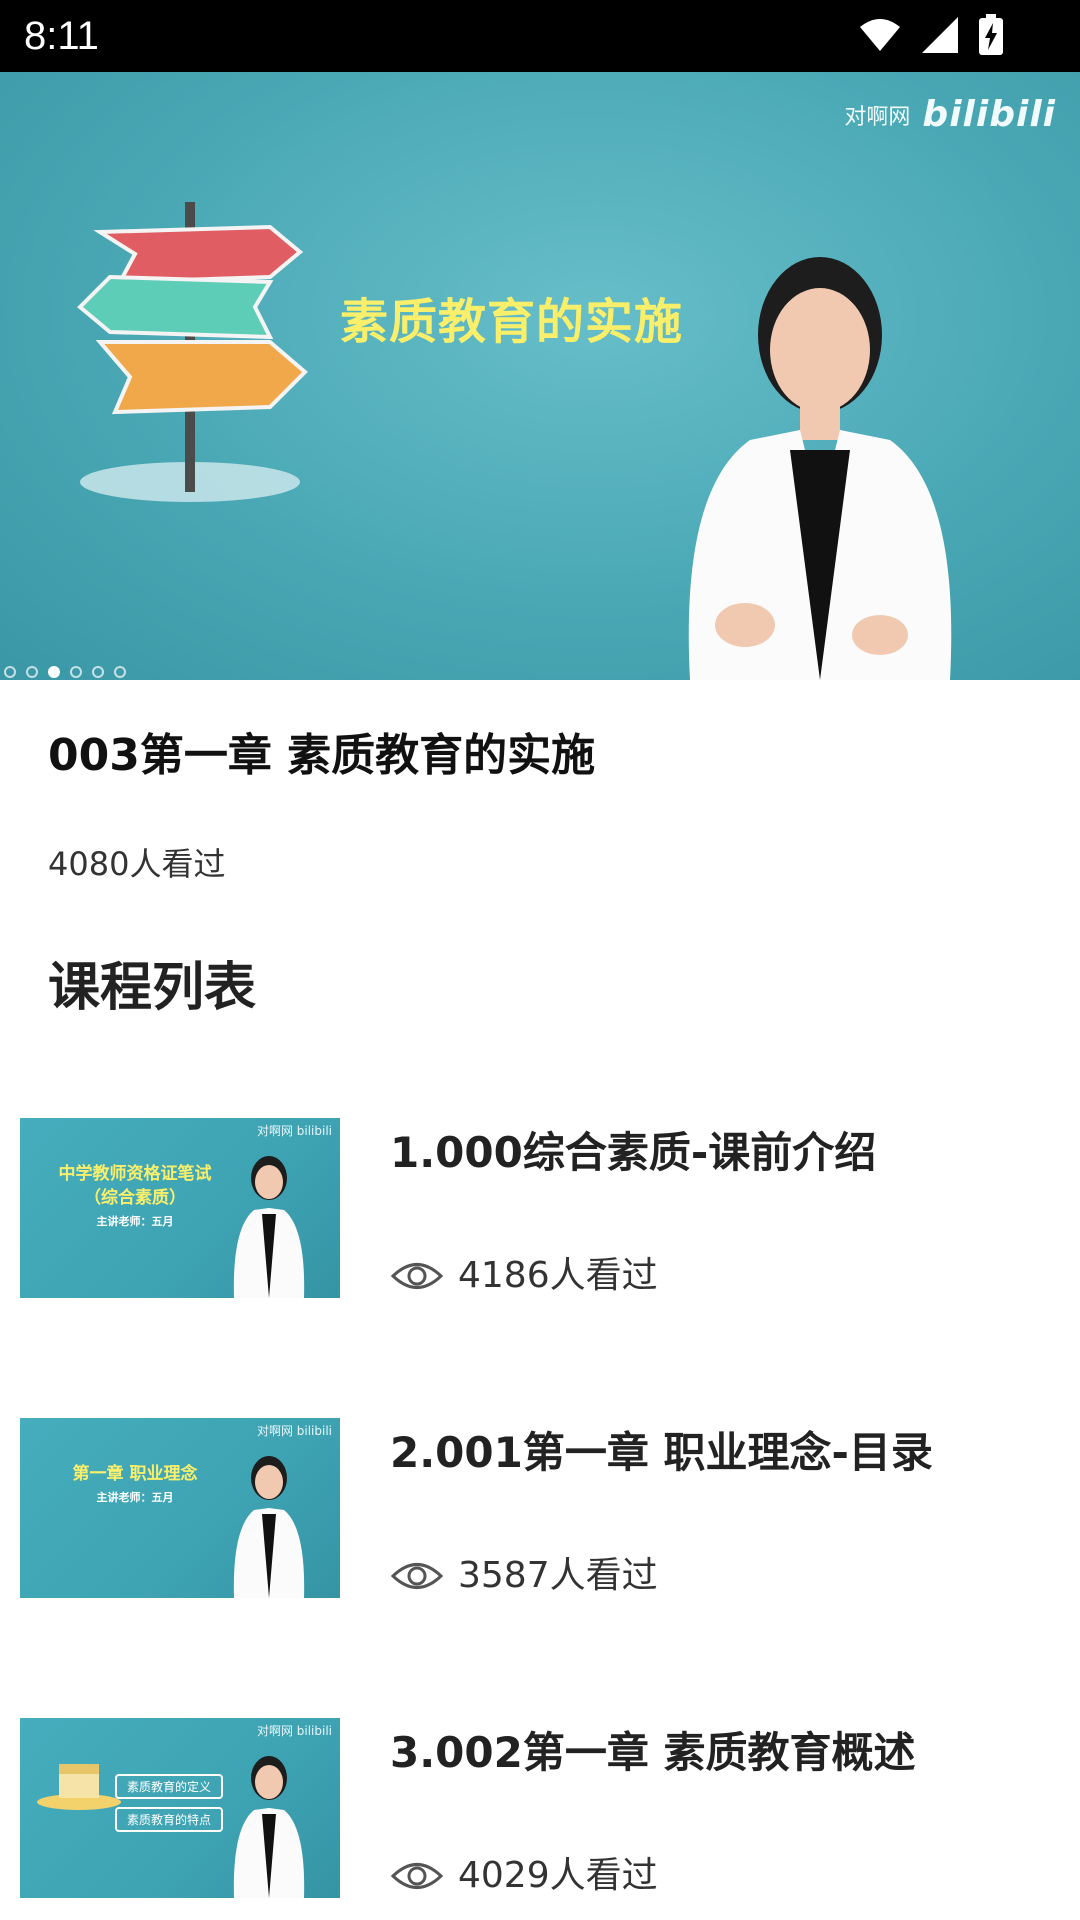  I want to click on signpost-illustration, so click(192, 352).